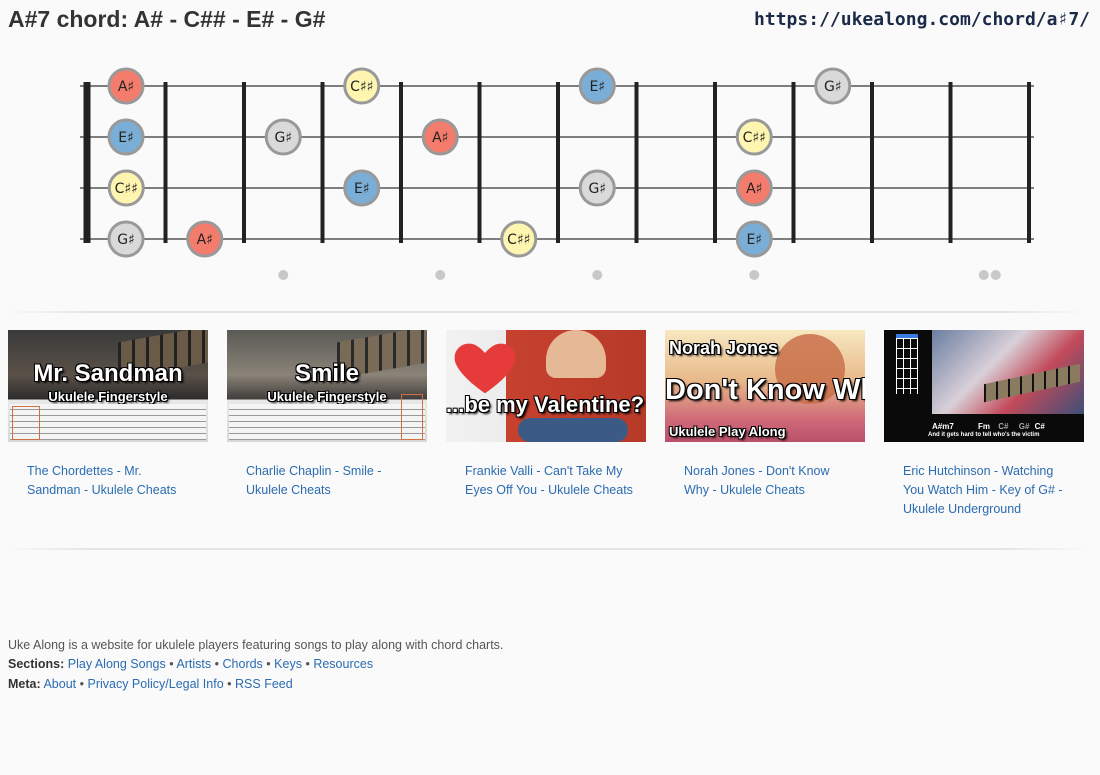 Image resolution: width=1100 pixels, height=775 pixels. Describe the element at coordinates (727, 431) in the screenshot. I see `thumbnail-subtitle: Ukulele Play Along` at that location.